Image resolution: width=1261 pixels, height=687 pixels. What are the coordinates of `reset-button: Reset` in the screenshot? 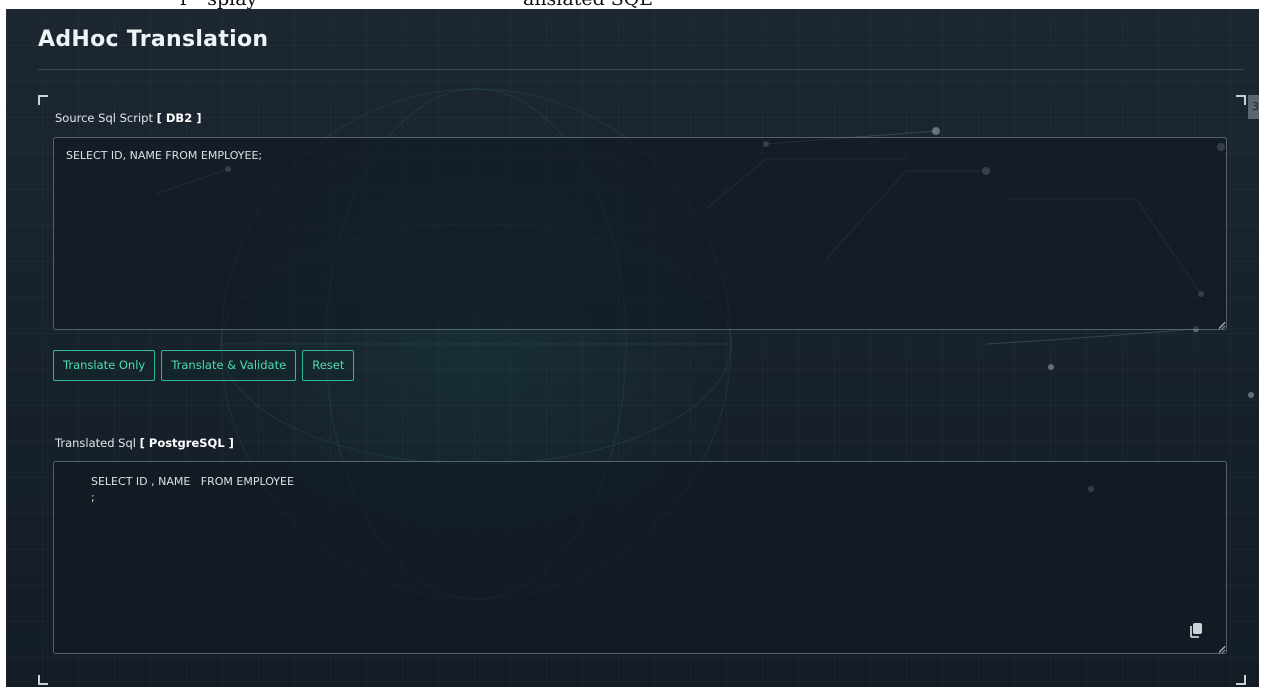 It's located at (328, 365).